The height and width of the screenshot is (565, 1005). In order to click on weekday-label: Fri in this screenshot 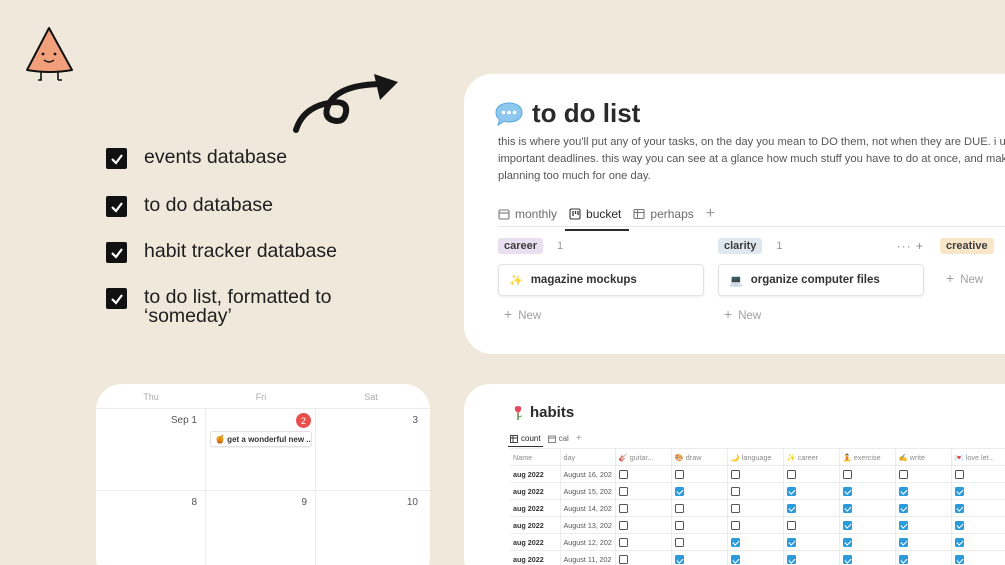, I will do `click(261, 397)`.